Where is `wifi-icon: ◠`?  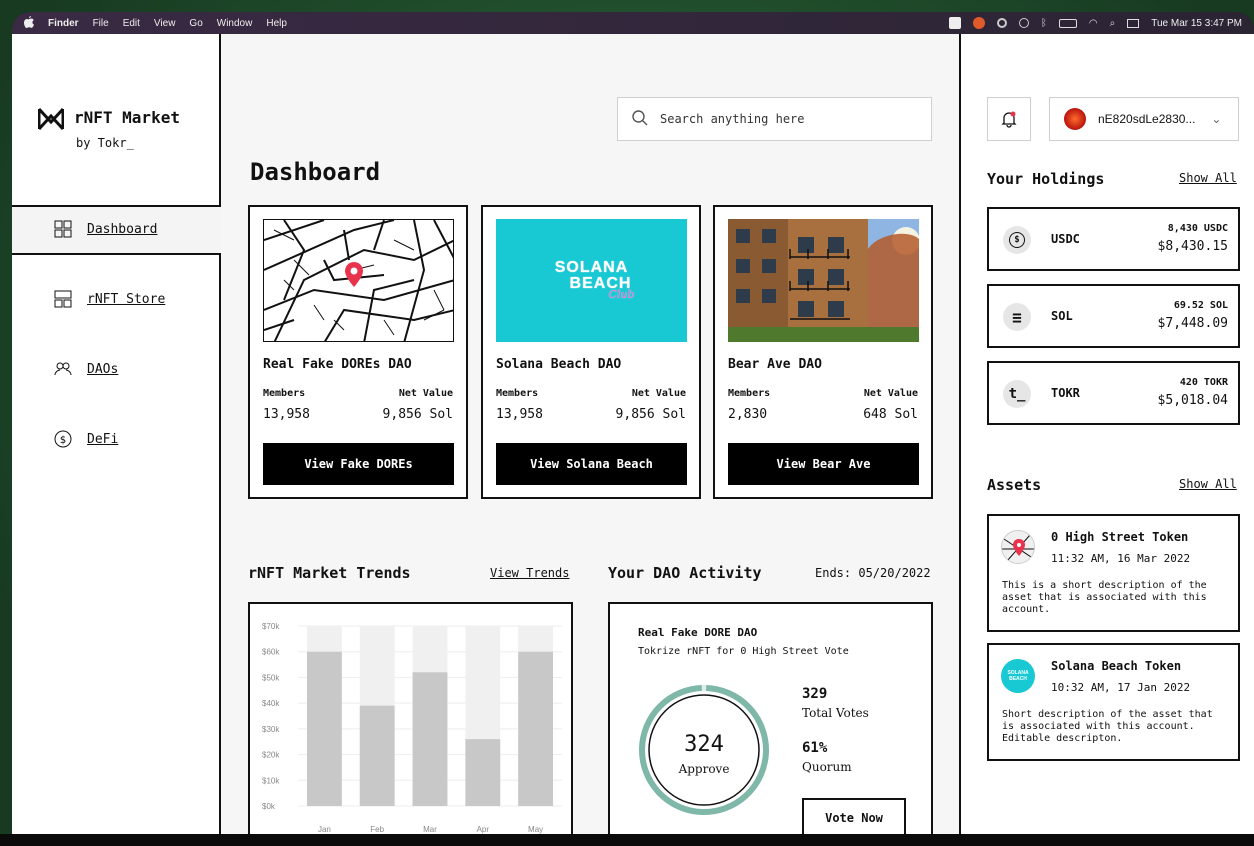 wifi-icon: ◠ is located at coordinates (1093, 23).